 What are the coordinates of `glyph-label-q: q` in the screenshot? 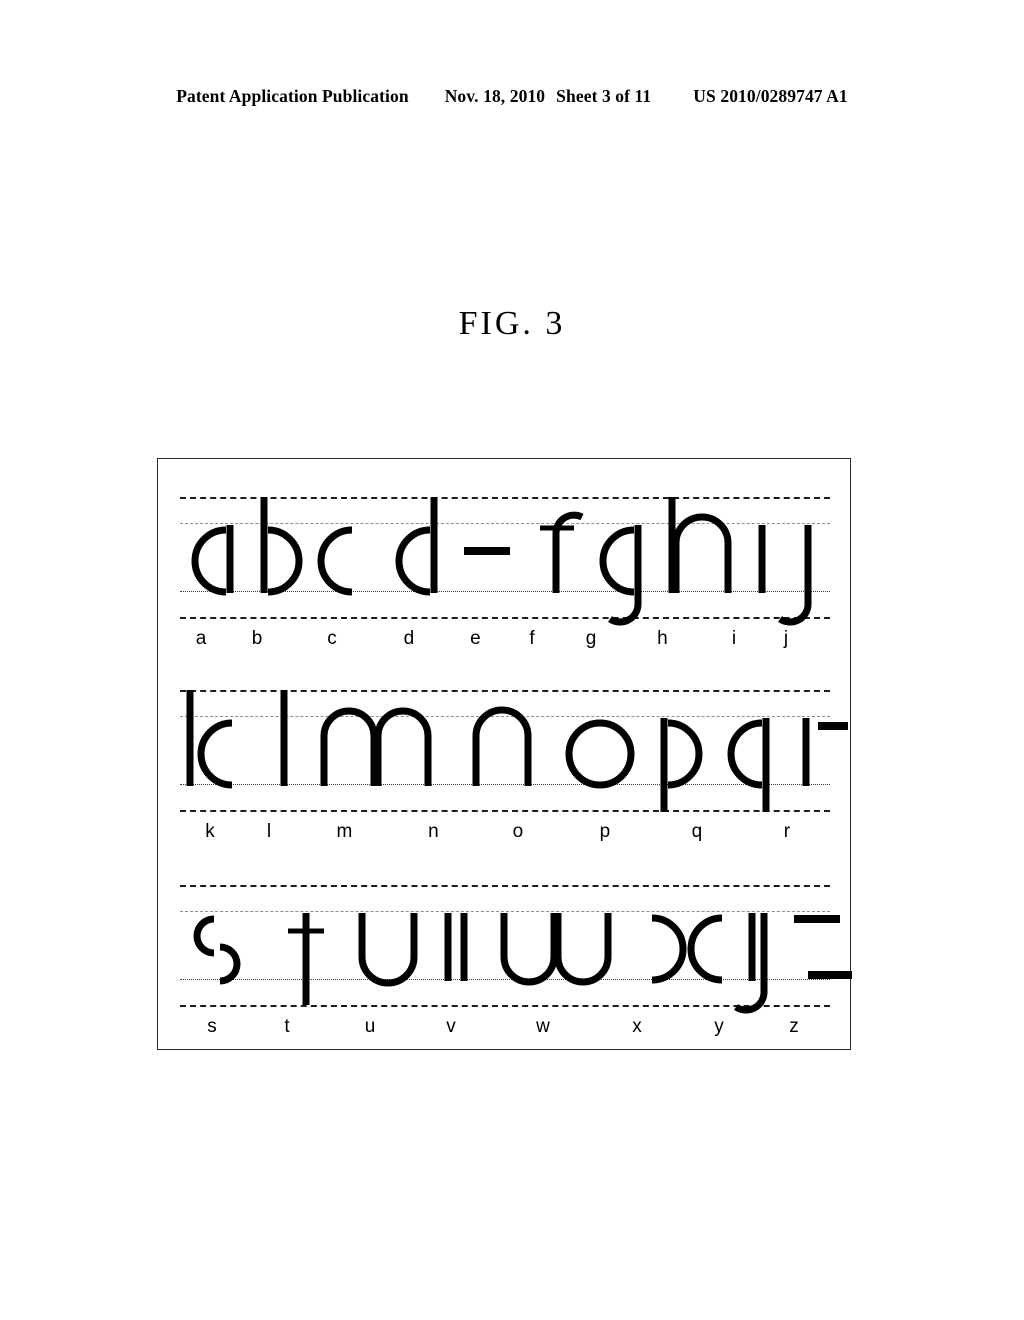 It's located at (697, 831).